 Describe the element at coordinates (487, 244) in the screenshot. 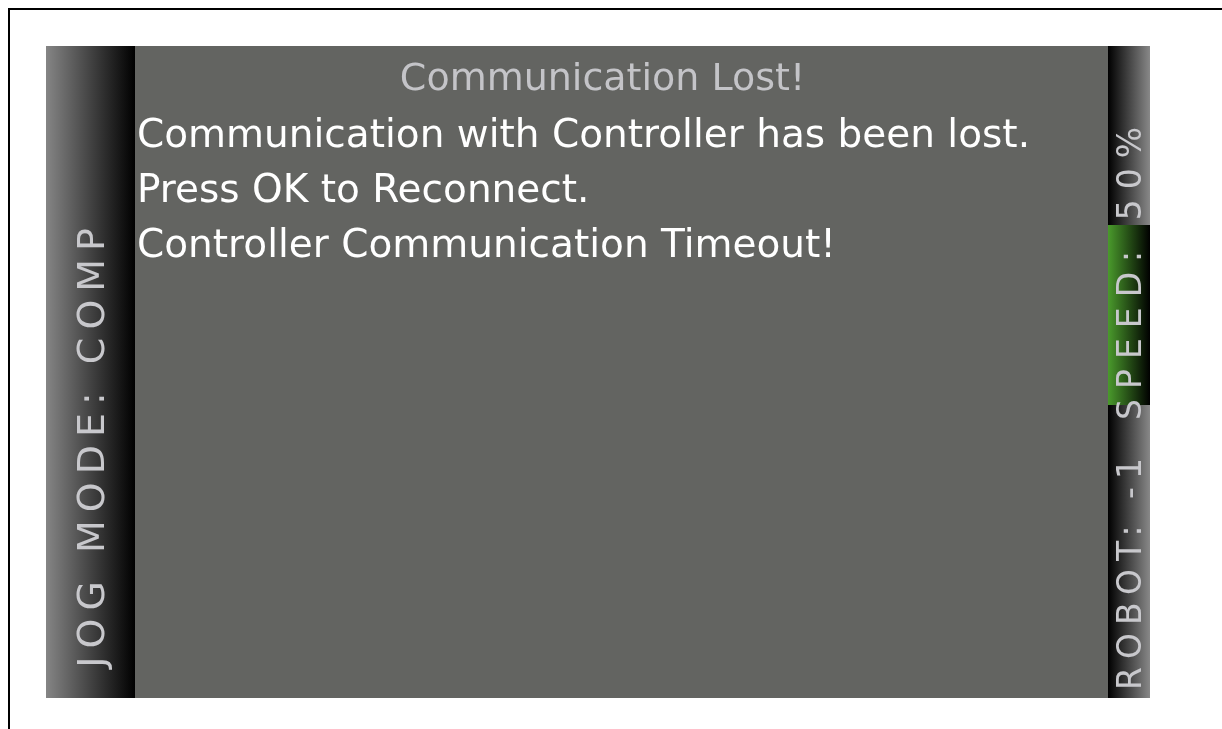

I see `message-line: Controller Communication Timeout!` at that location.